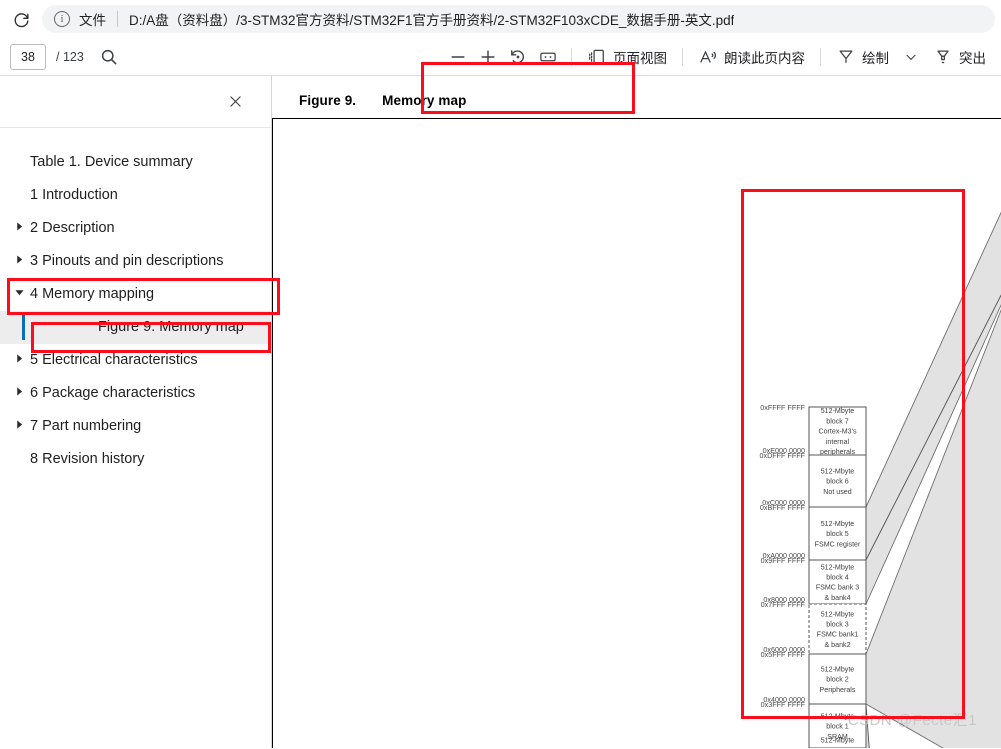 Image resolution: width=1001 pixels, height=749 pixels. Describe the element at coordinates (74, 195) in the screenshot. I see `outline-item-label: 1 Introduction` at that location.